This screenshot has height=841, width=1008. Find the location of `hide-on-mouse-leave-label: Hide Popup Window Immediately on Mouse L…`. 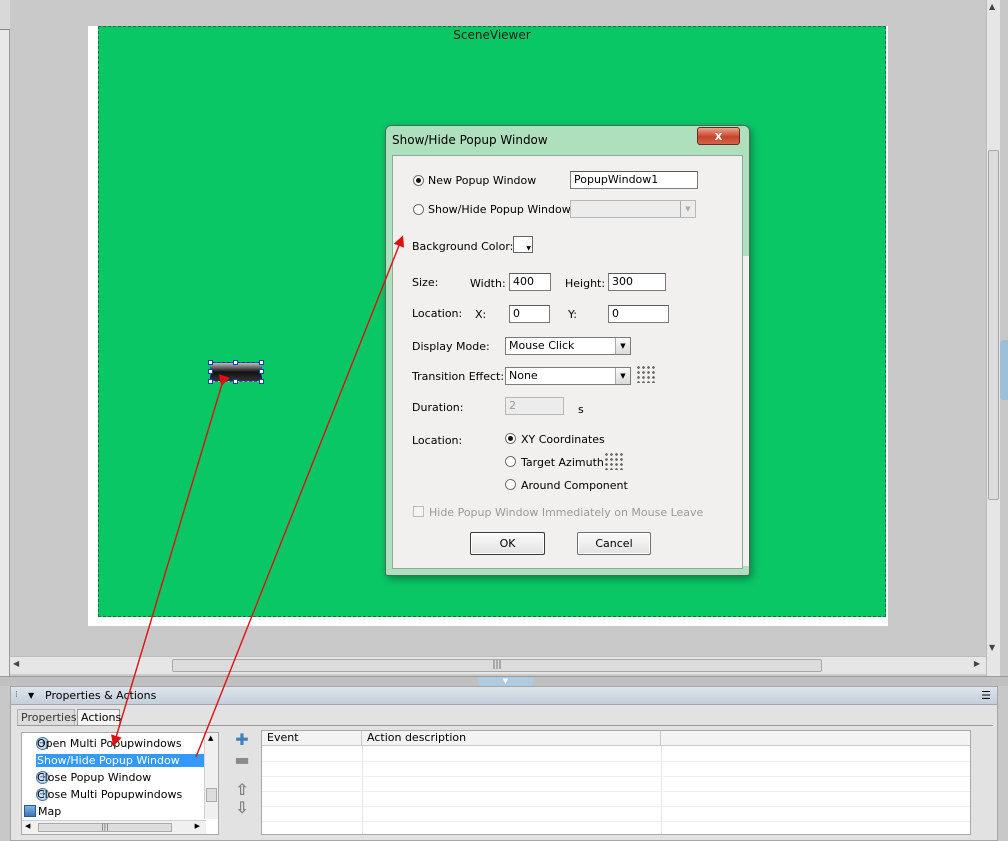

hide-on-mouse-leave-label: Hide Popup Window Immediately on Mouse L… is located at coordinates (566, 512).